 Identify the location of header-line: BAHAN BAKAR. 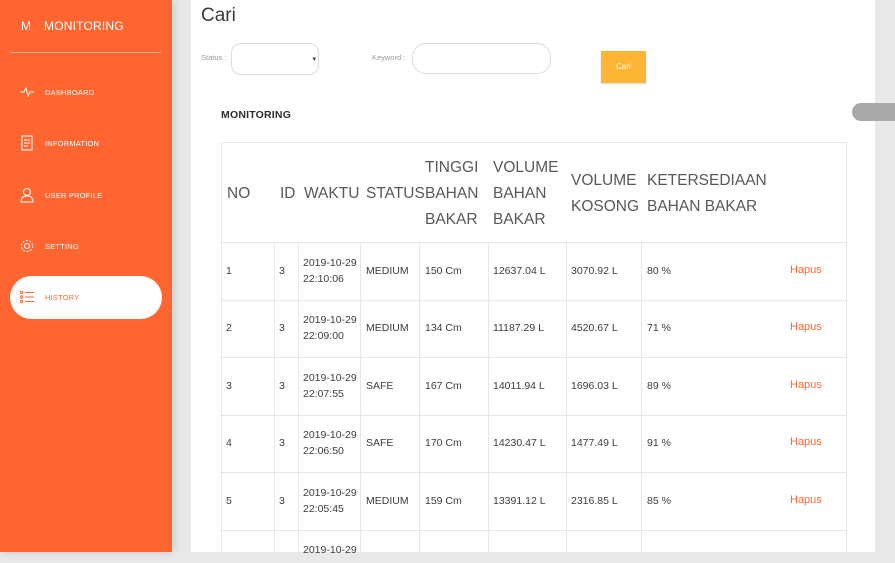
(702, 206).